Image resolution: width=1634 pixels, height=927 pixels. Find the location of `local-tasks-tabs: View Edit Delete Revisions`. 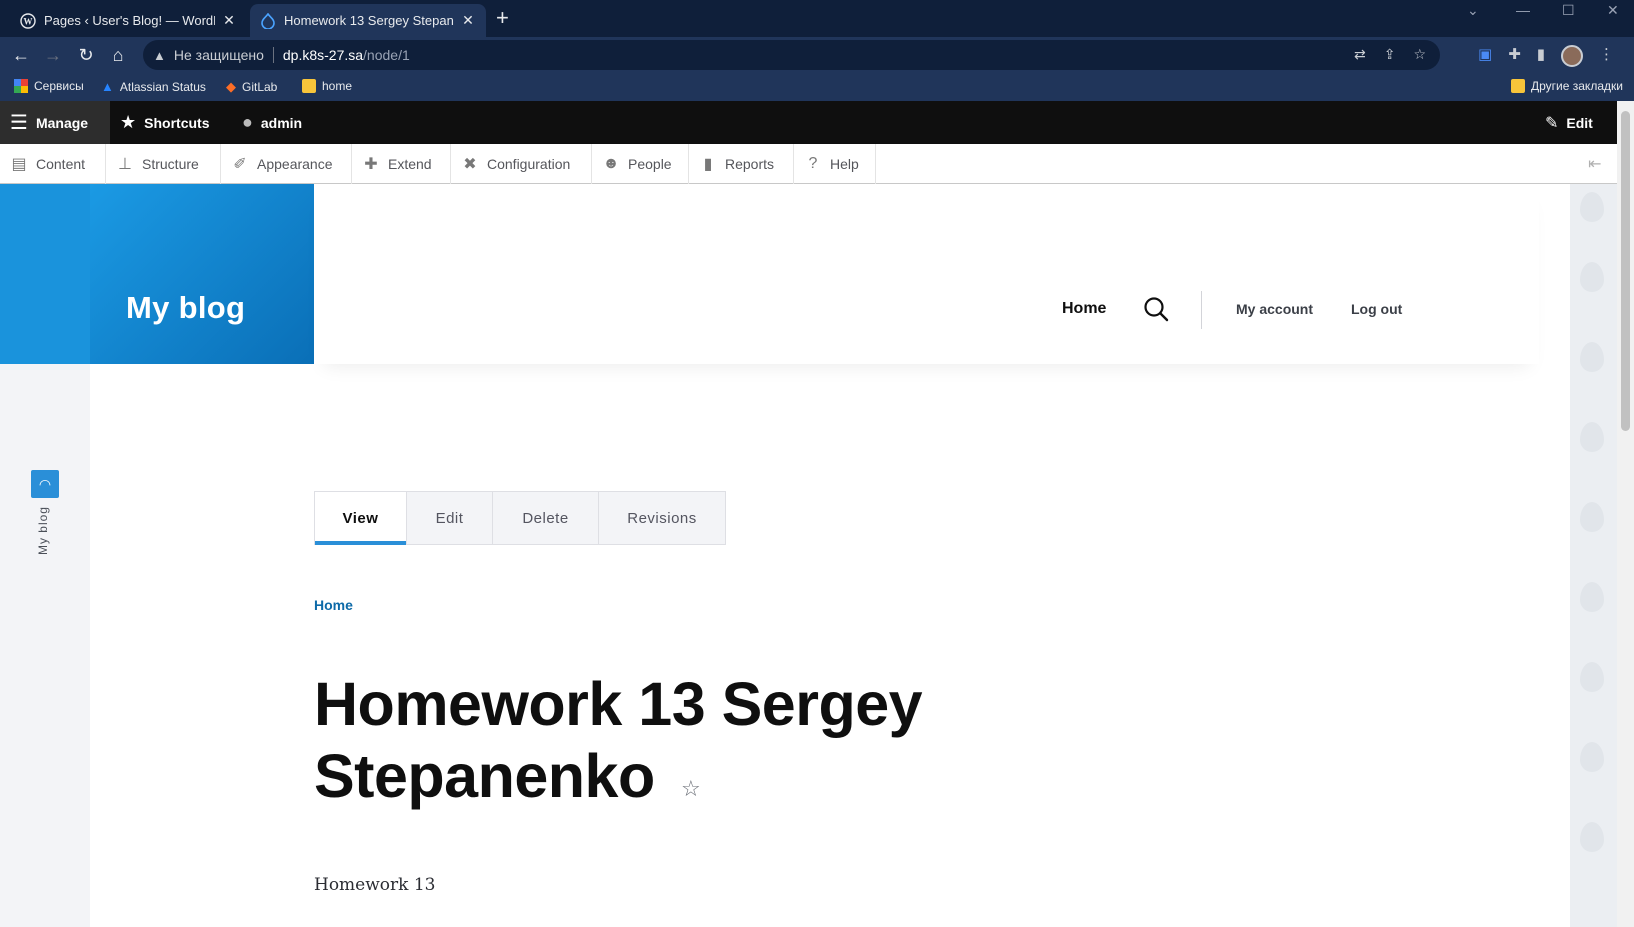

local-tasks-tabs: View Edit Delete Revisions is located at coordinates (520, 518).